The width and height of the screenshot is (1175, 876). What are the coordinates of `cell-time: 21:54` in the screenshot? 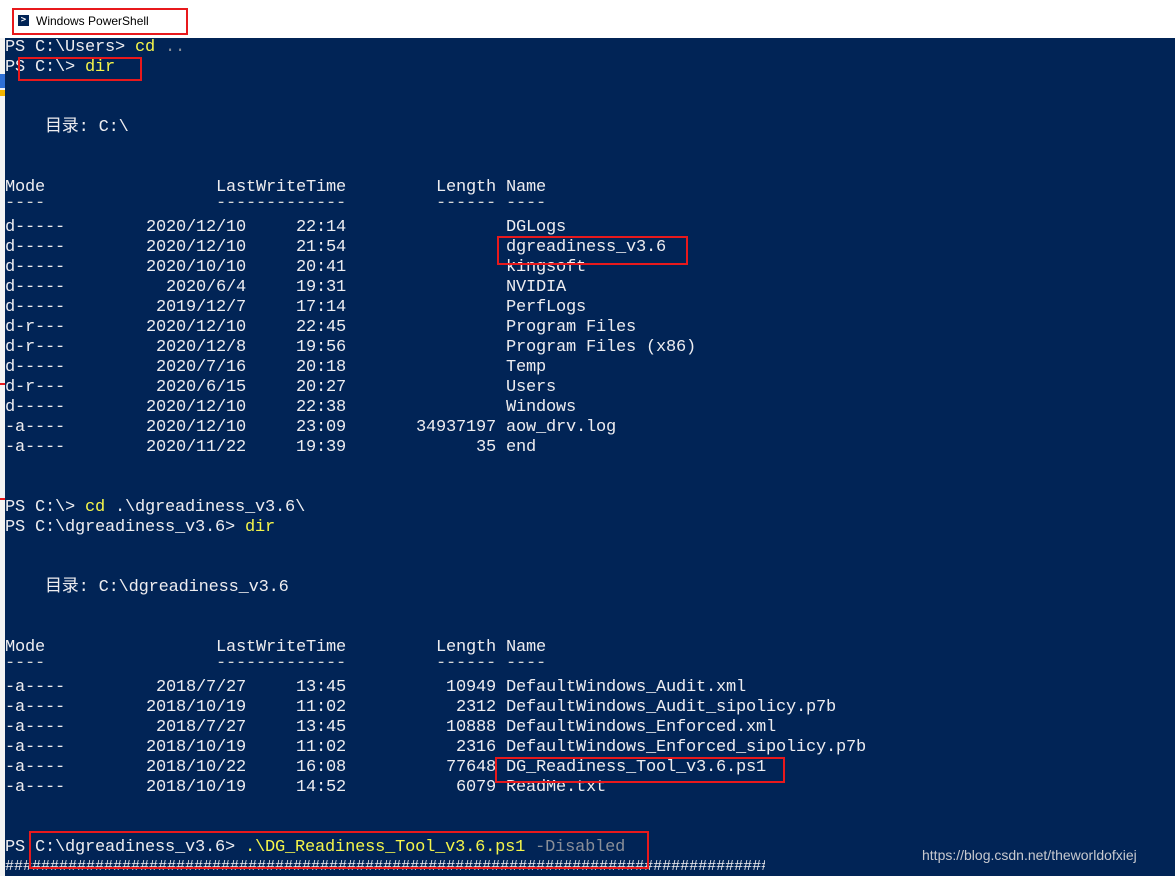 It's located at (320, 247).